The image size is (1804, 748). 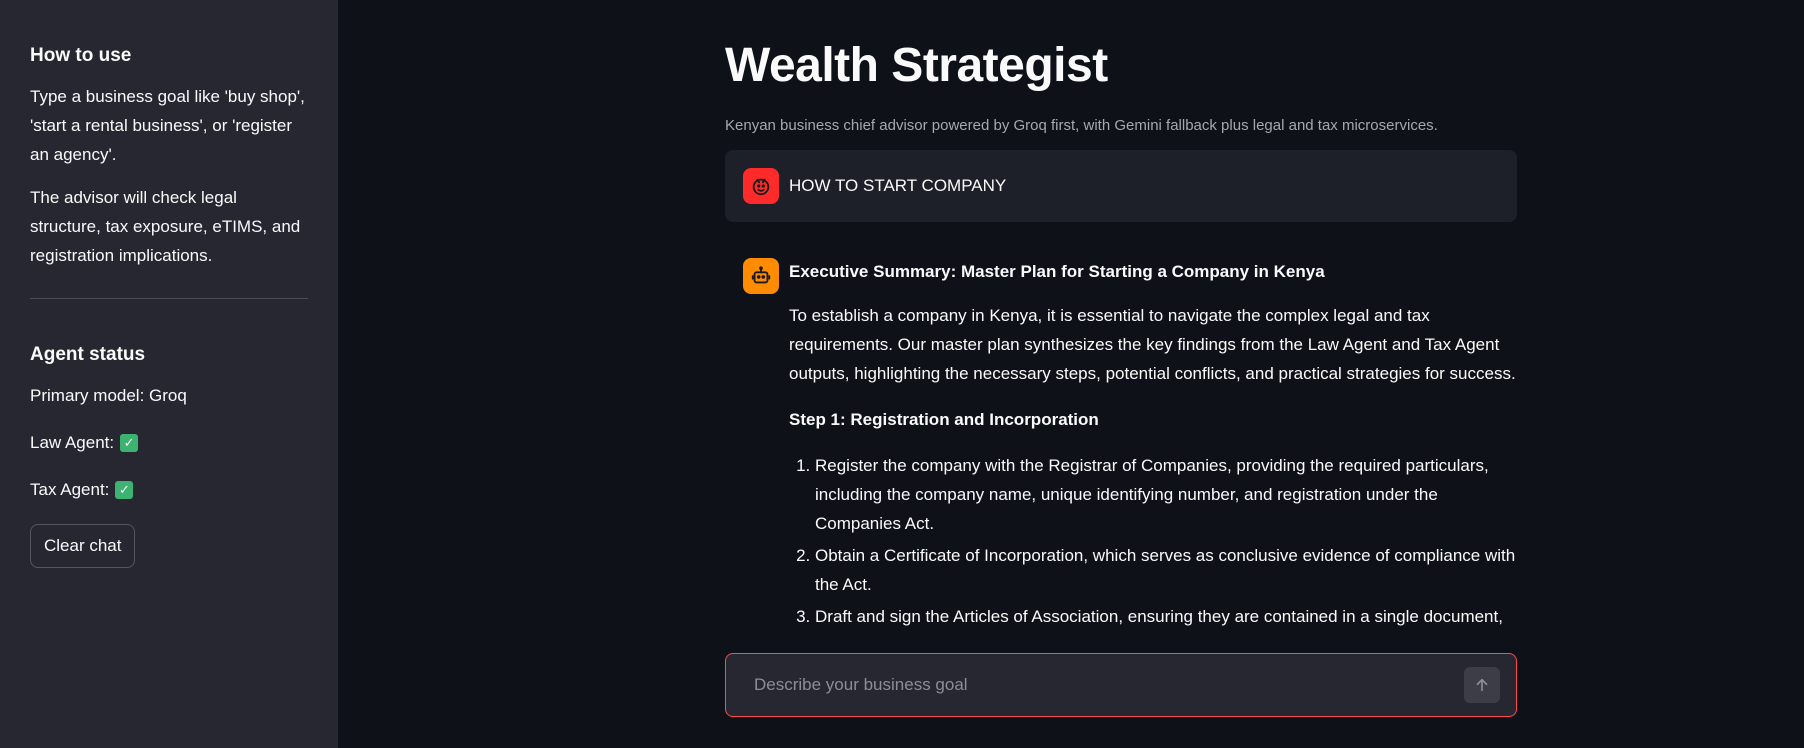 What do you see at coordinates (169, 489) in the screenshot?
I see `tax-agent-status: Tax Agent: ✓` at bounding box center [169, 489].